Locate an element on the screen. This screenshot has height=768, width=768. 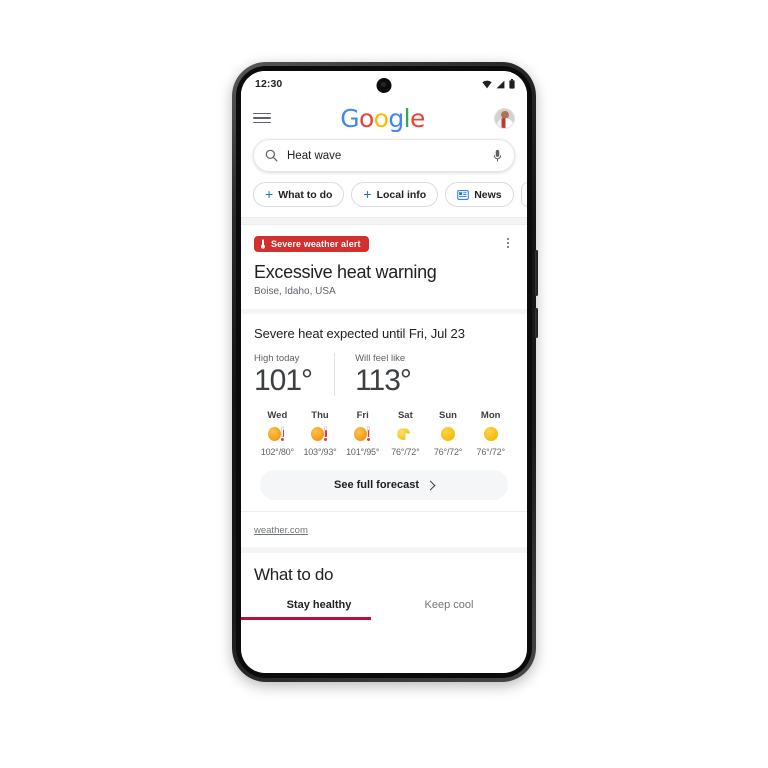
active-tab-indicator is located at coordinates (306, 619).